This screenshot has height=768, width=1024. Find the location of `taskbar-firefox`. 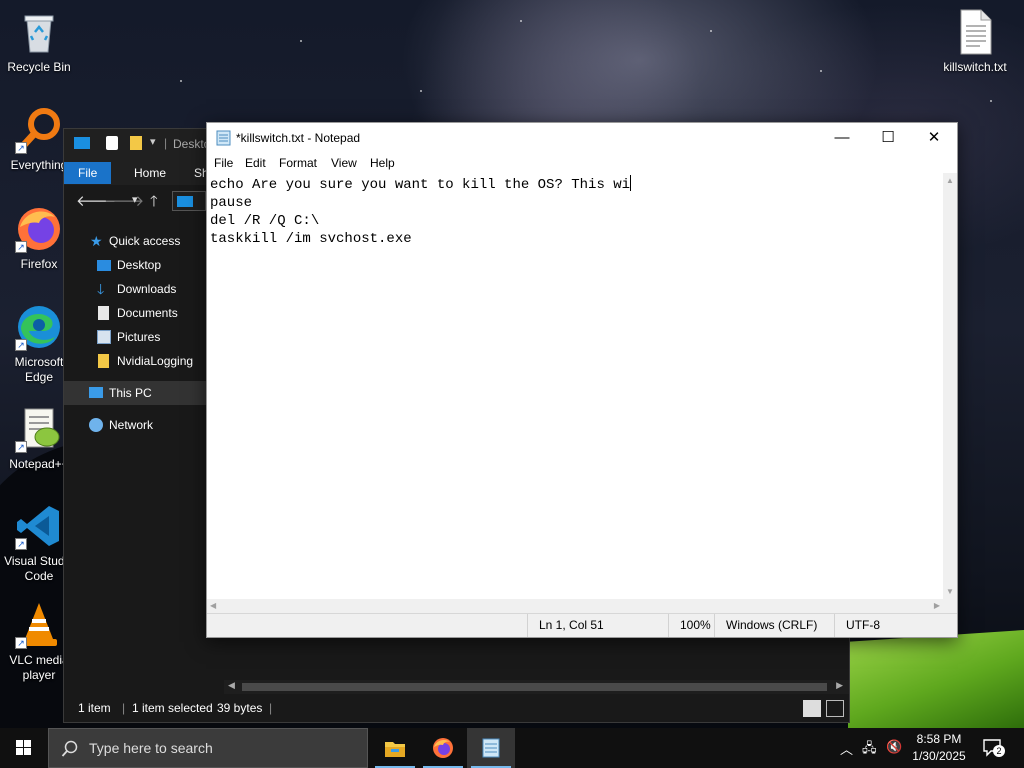

taskbar-firefox is located at coordinates (443, 748).